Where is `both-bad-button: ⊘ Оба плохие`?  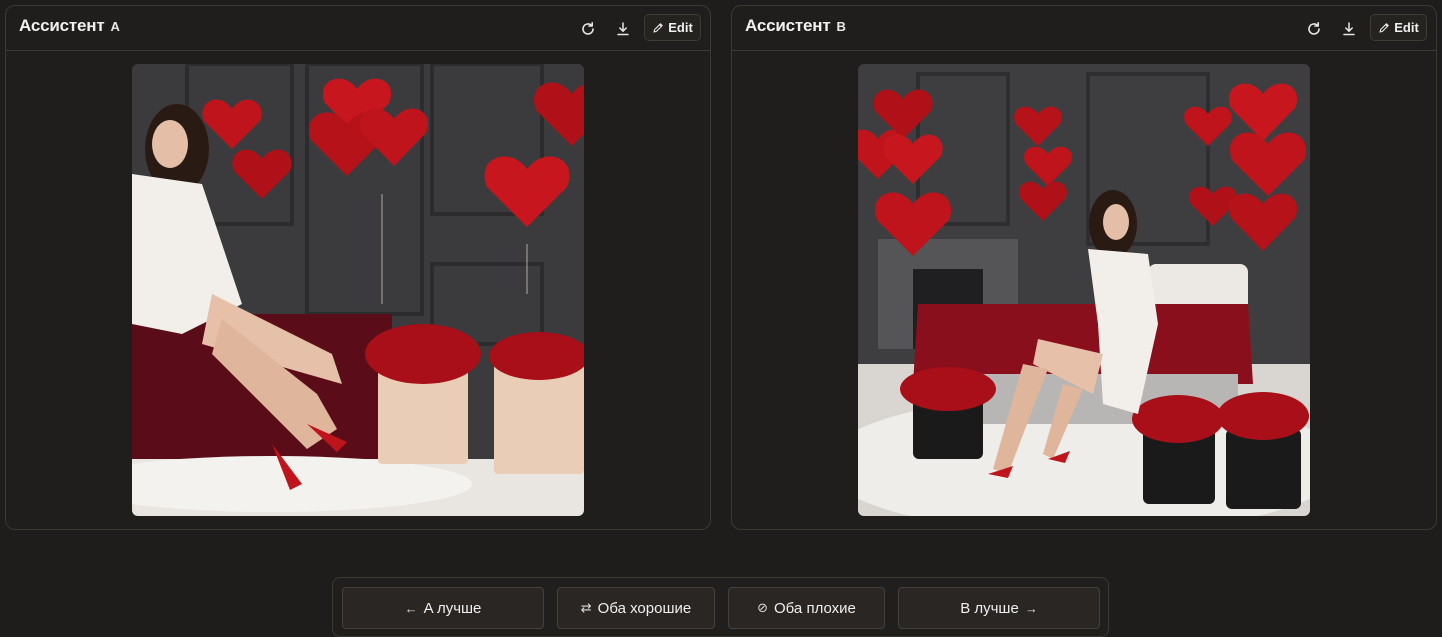
both-bad-button: ⊘ Оба плохие is located at coordinates (806, 608).